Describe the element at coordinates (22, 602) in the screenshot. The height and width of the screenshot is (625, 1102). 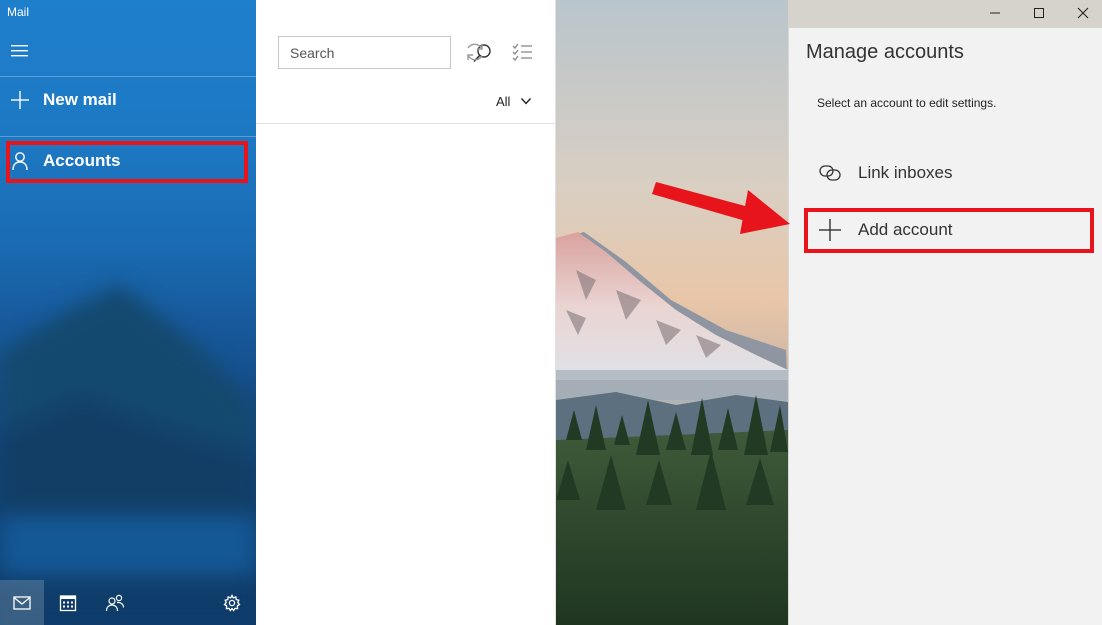
I see `mail-icon` at that location.